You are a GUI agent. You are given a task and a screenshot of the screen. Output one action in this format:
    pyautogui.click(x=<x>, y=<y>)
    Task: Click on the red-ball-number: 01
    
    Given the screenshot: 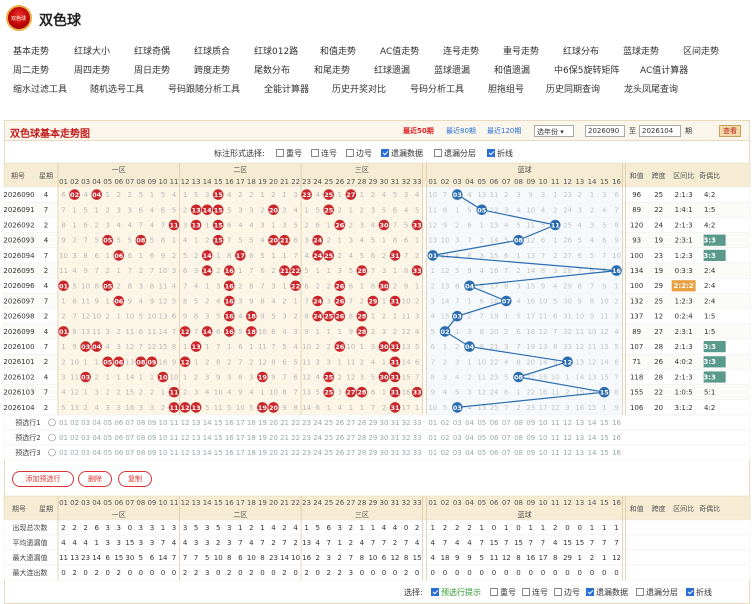 What is the action you would take?
    pyautogui.click(x=64, y=286)
    